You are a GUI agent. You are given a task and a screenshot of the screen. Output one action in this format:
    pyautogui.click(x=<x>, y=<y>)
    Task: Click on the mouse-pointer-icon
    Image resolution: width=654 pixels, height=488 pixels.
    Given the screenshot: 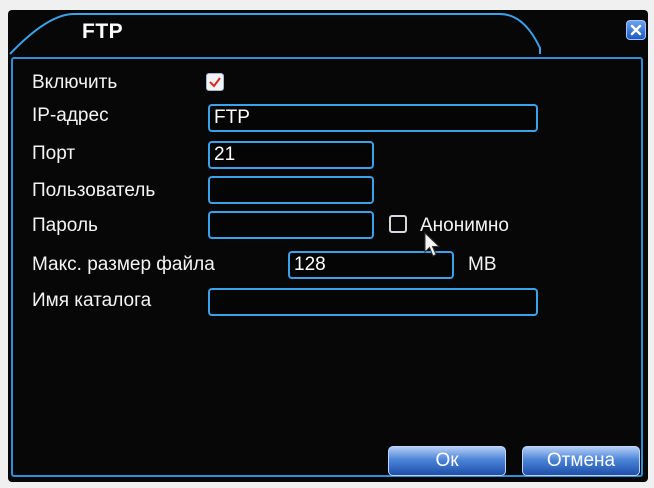 What is the action you would take?
    pyautogui.click(x=432, y=244)
    